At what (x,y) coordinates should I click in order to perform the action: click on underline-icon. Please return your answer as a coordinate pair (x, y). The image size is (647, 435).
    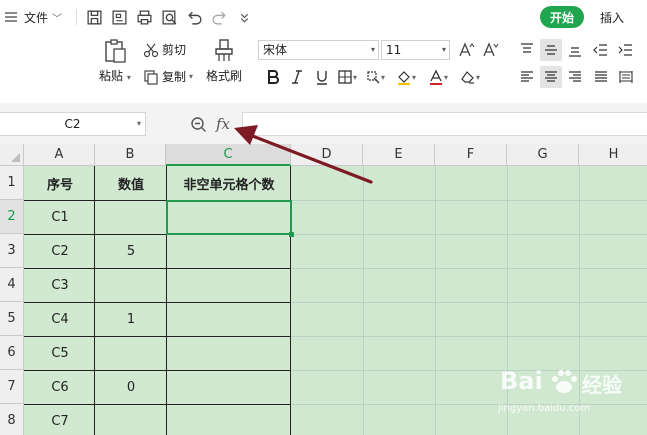
    Looking at the image, I should click on (322, 77).